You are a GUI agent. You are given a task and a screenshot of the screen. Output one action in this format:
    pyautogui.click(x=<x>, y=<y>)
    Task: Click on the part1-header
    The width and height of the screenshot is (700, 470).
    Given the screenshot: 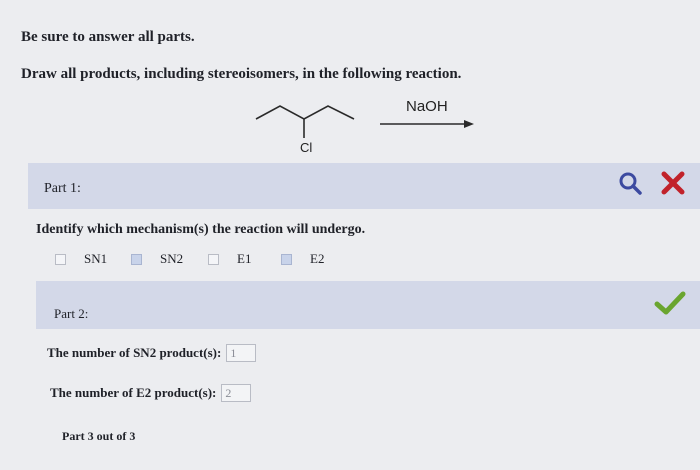 What is the action you would take?
    pyautogui.click(x=364, y=186)
    